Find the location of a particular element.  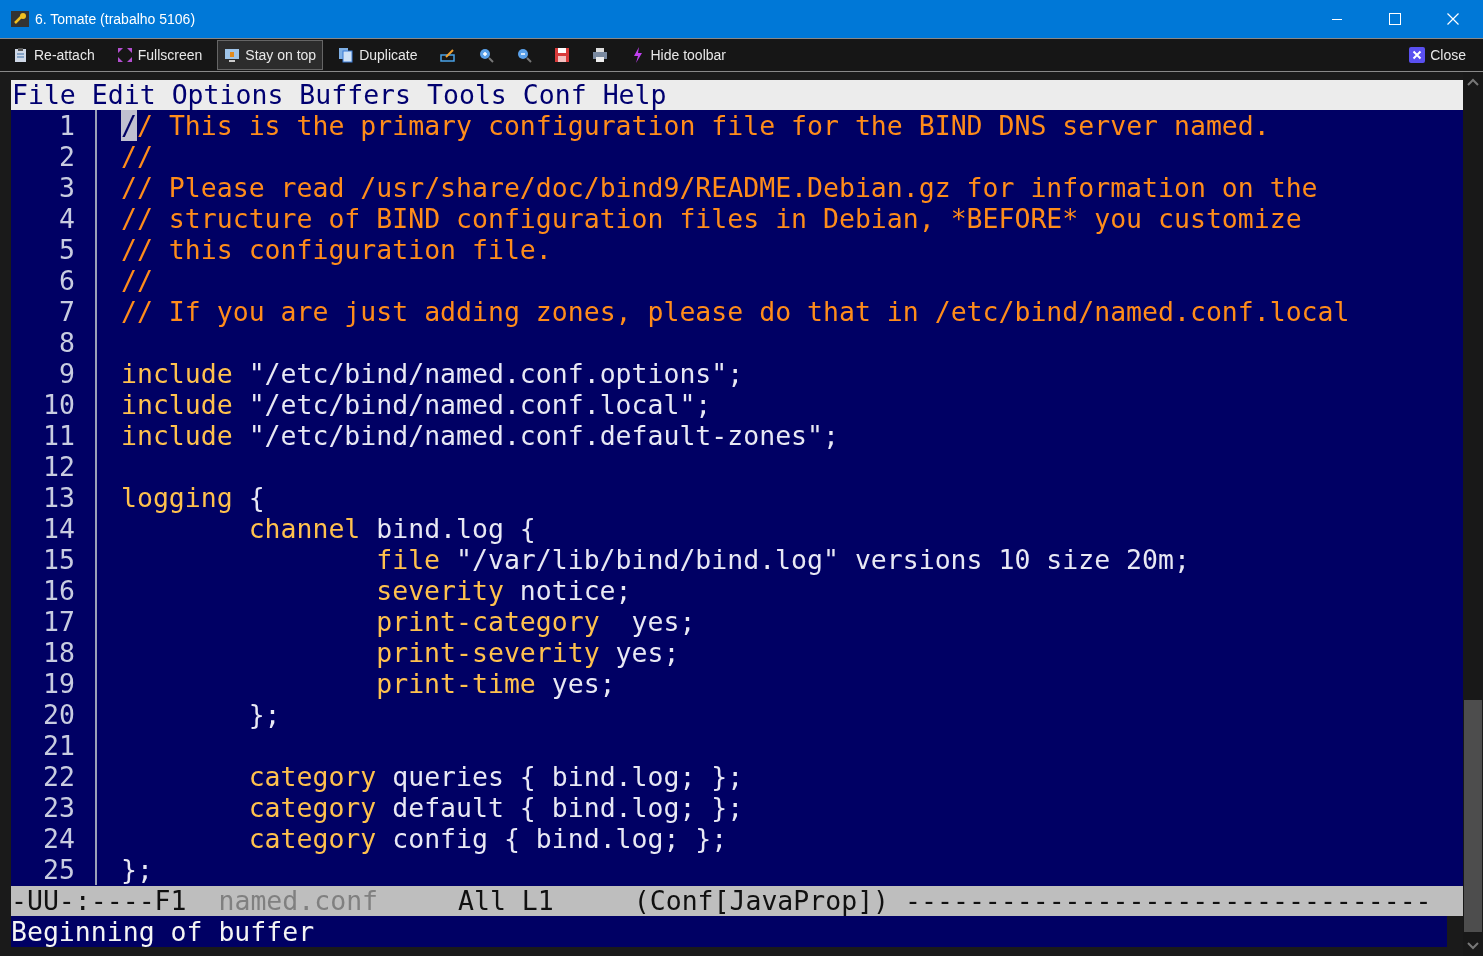

line-number: 8 is located at coordinates (66, 342).